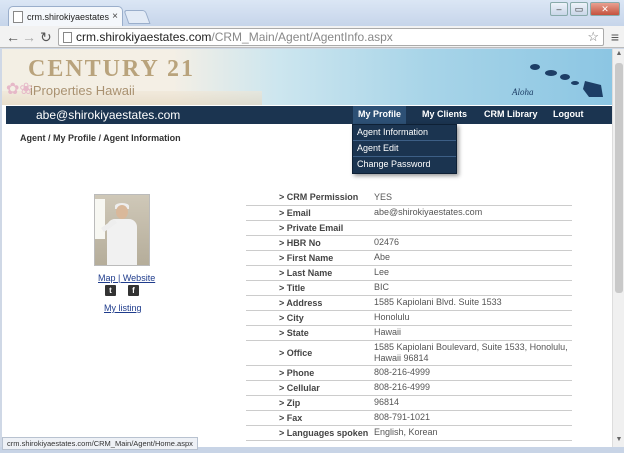 The width and height of the screenshot is (624, 453). I want to click on field-label: > First Name, so click(306, 257).